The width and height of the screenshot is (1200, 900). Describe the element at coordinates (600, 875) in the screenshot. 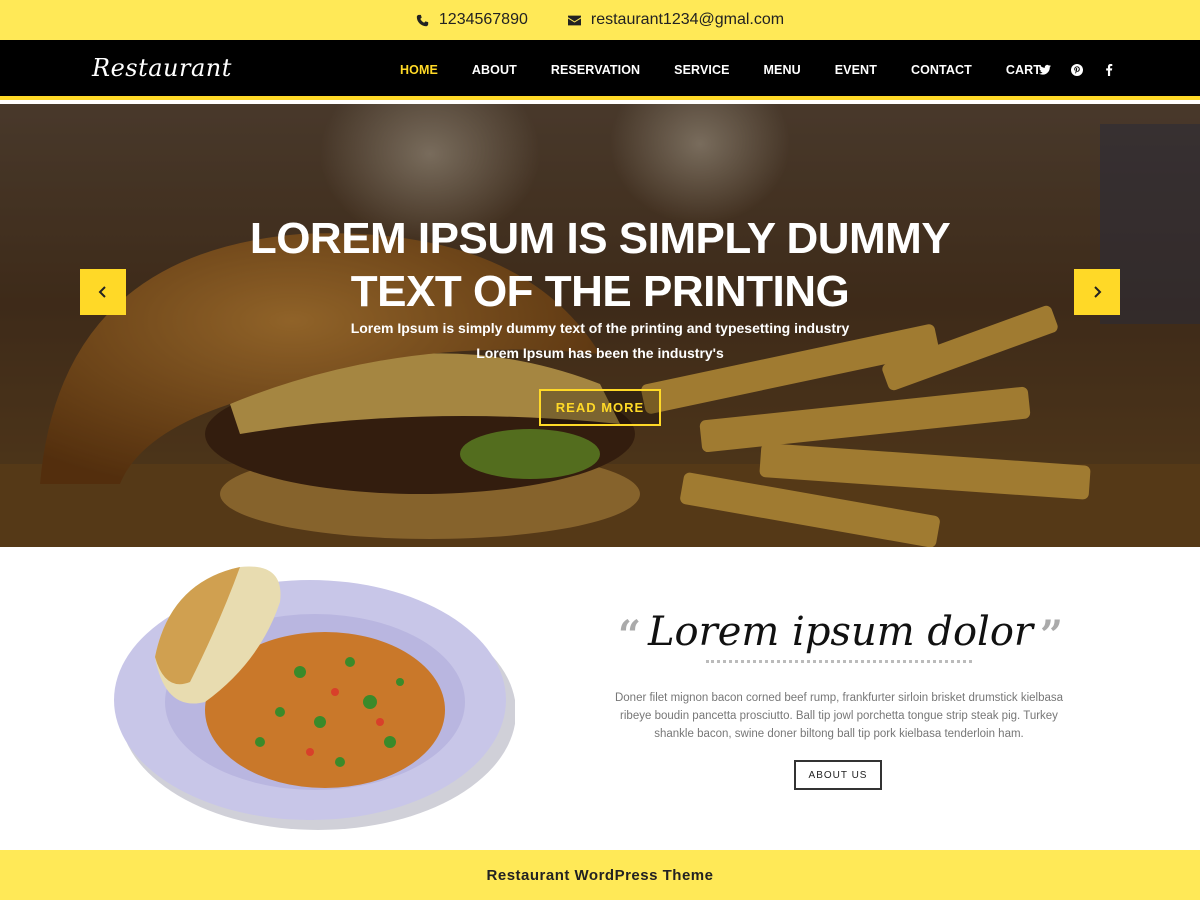

I see `footer-credit: Restaurant WordPress Theme` at that location.